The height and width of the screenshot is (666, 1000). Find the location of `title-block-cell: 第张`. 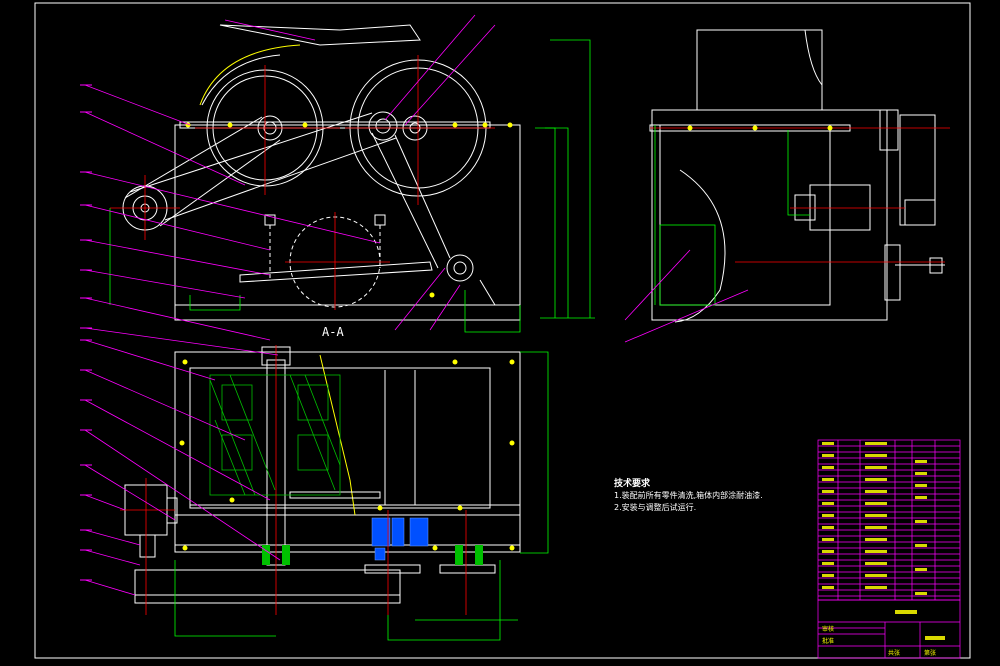

title-block-cell: 第张 is located at coordinates (930, 653).